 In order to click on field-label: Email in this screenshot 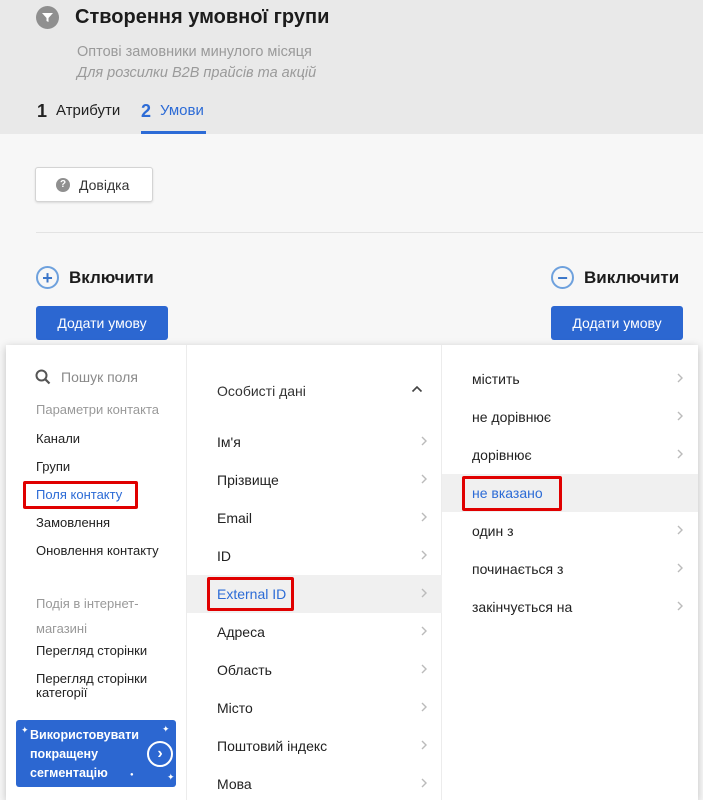, I will do `click(235, 518)`.